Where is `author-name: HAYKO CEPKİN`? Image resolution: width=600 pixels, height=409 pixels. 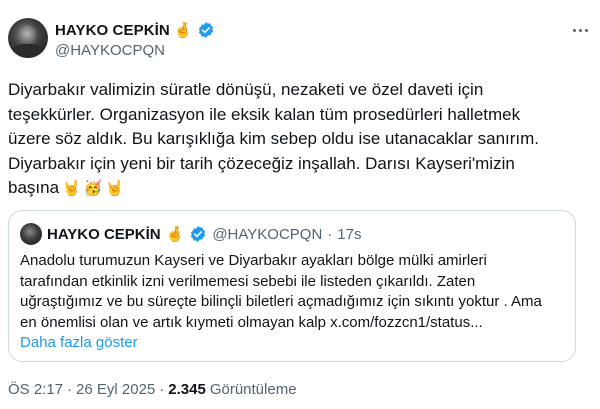
author-name: HAYKO CEPKİN is located at coordinates (112, 30).